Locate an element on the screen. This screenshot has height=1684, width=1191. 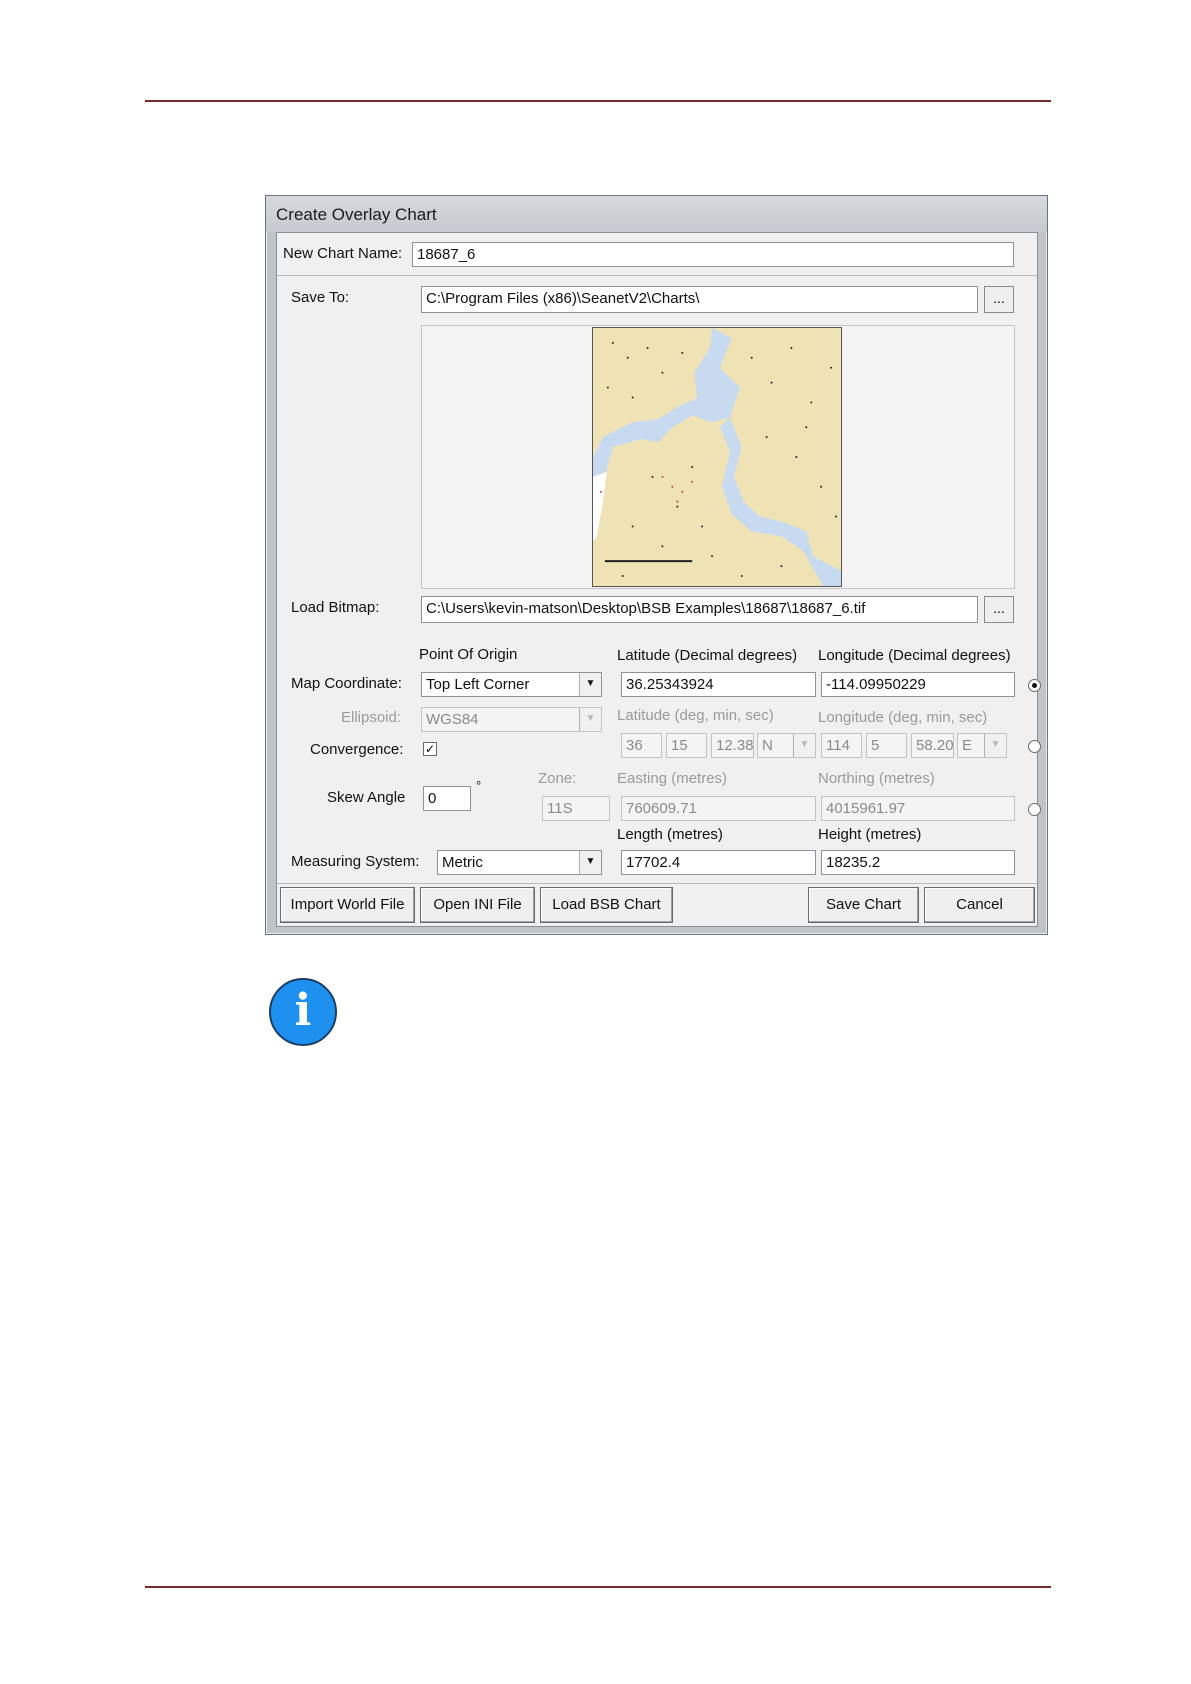
latitude-decimal-label: Latitude (Decimal degrees) is located at coordinates (707, 655).